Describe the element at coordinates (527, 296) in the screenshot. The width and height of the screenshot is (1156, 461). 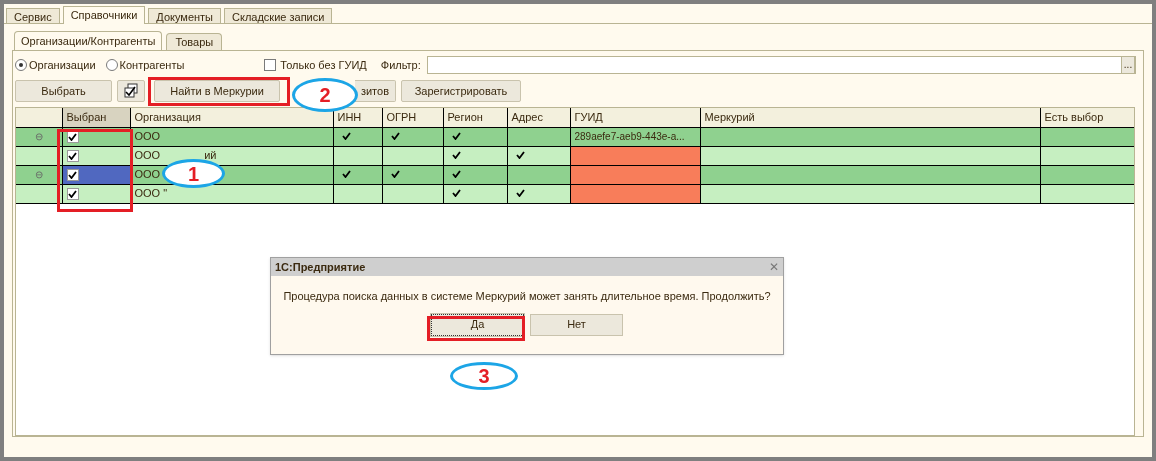
I see `dialog-message: Процедура поиска данных в системе Меркурий может занять длительное время. Продолжить?` at that location.